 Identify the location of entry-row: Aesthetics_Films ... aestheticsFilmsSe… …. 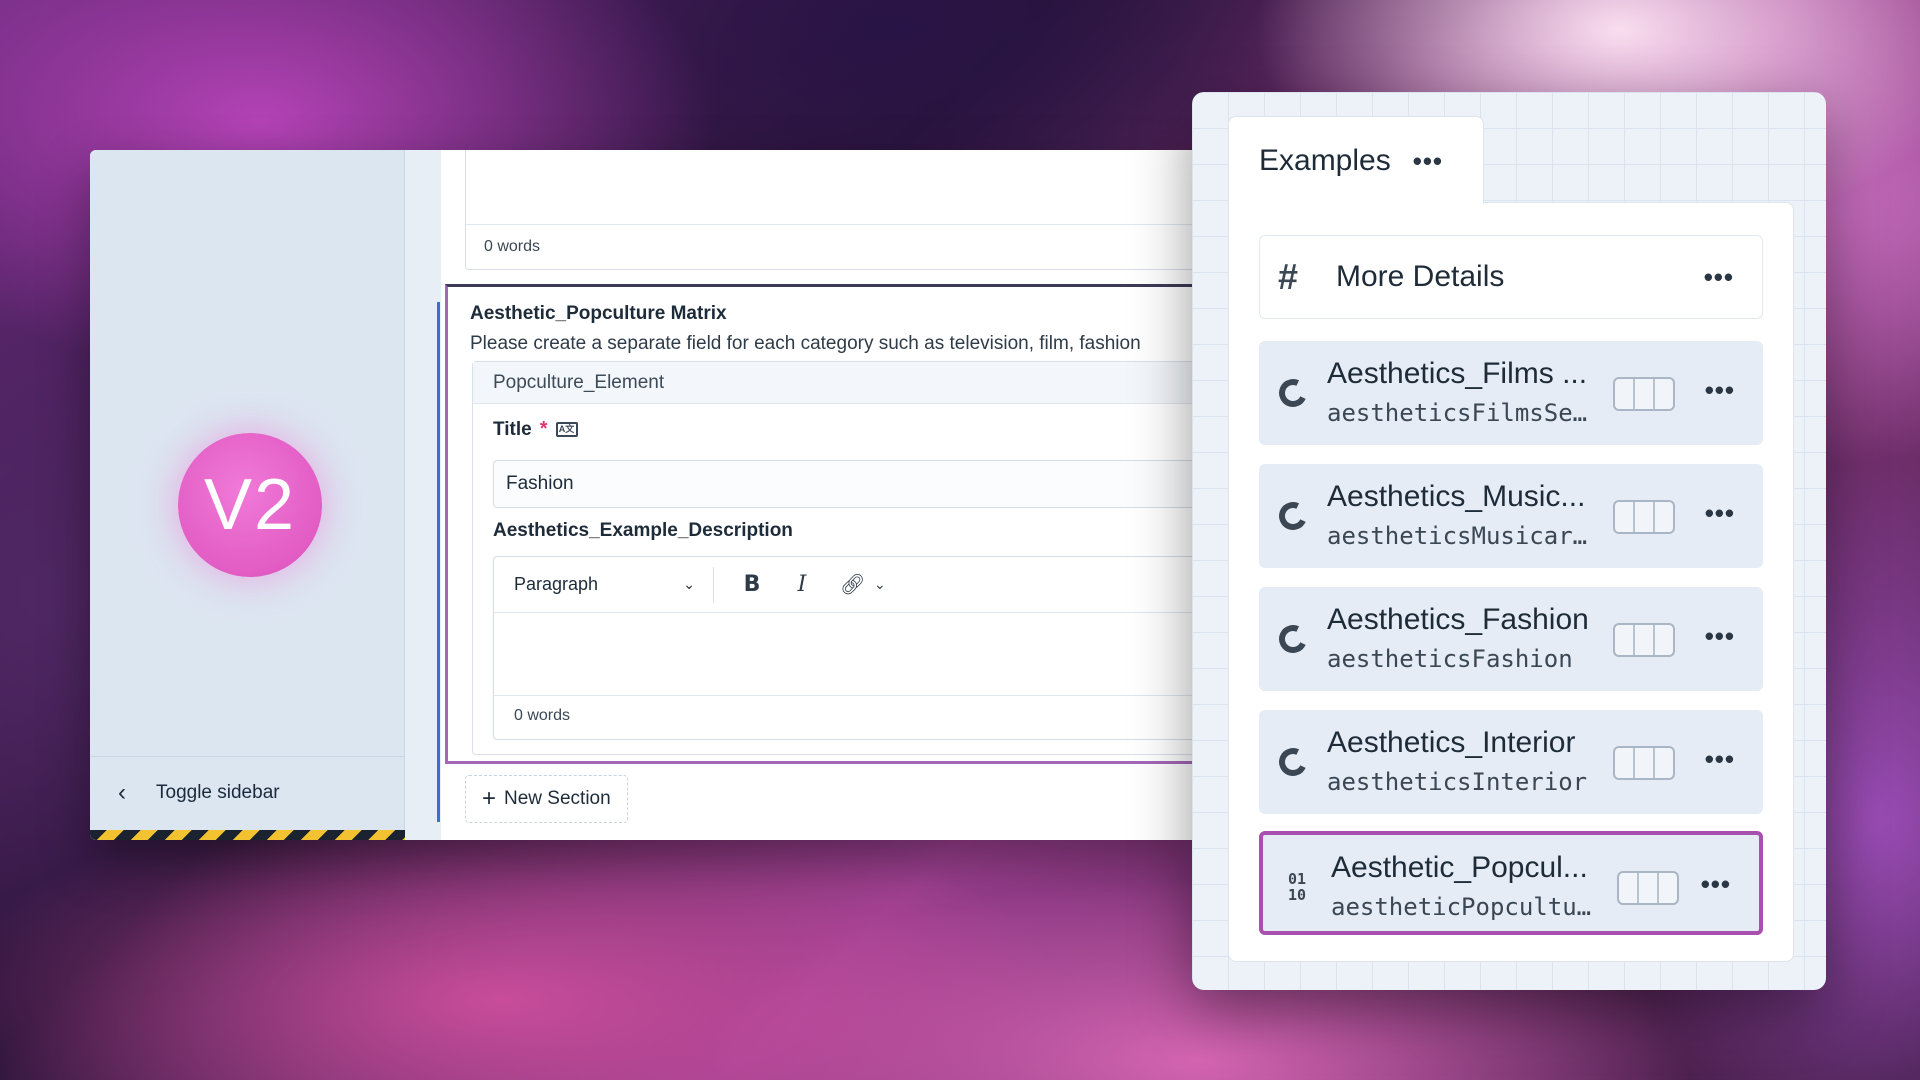
(1511, 393).